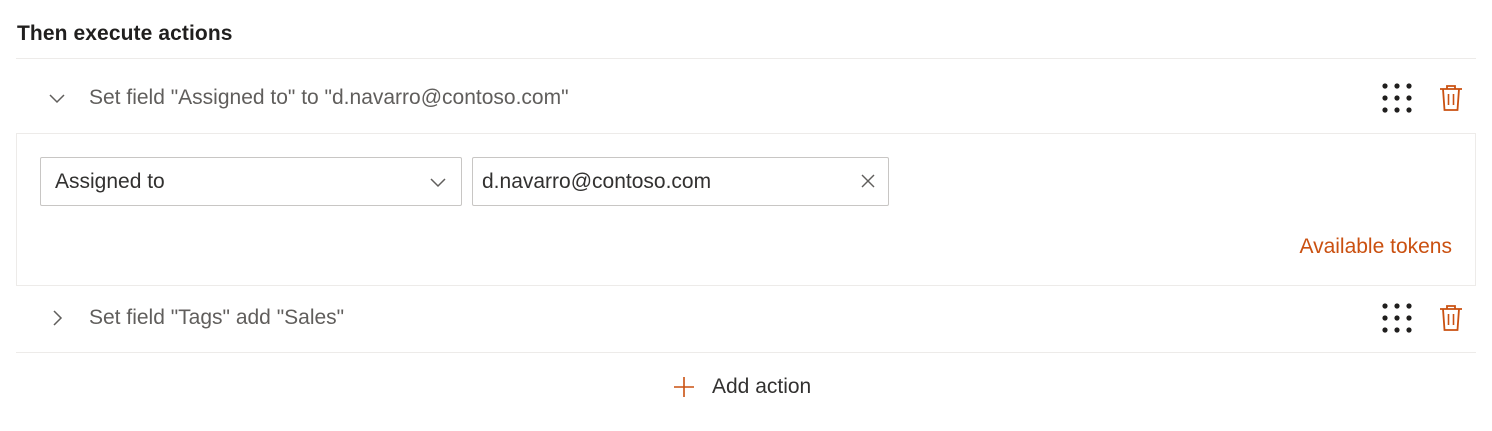  What do you see at coordinates (125, 33) in the screenshot?
I see `section-title: Then execute actions` at bounding box center [125, 33].